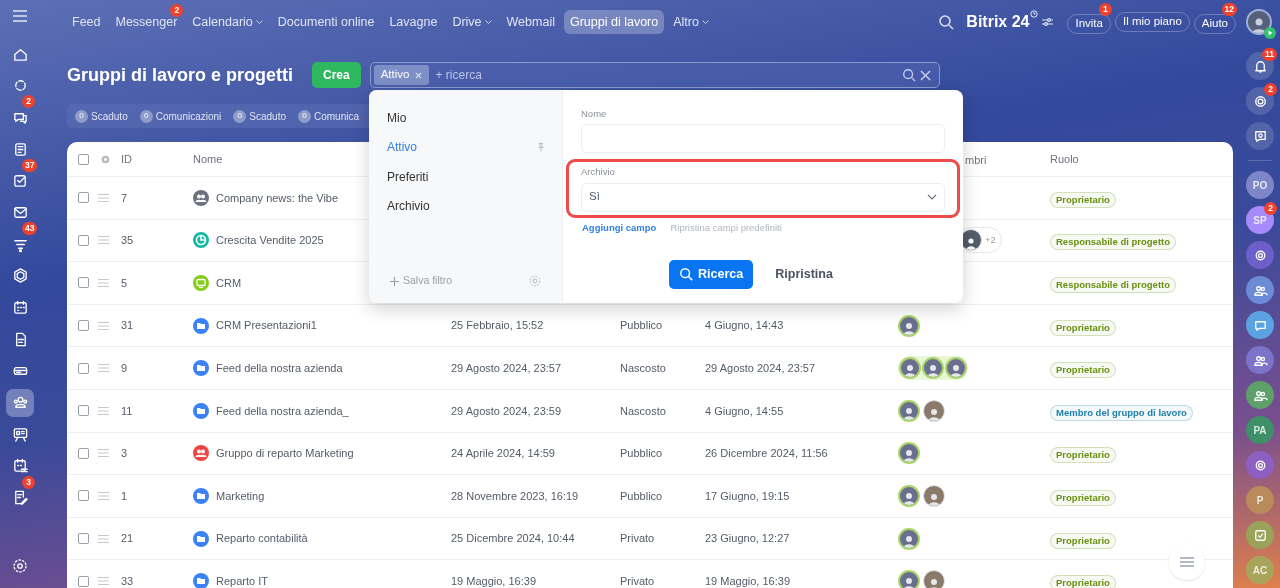 The width and height of the screenshot is (1280, 588). What do you see at coordinates (428, 281) in the screenshot?
I see `save-filter-link: Salva filtro` at bounding box center [428, 281].